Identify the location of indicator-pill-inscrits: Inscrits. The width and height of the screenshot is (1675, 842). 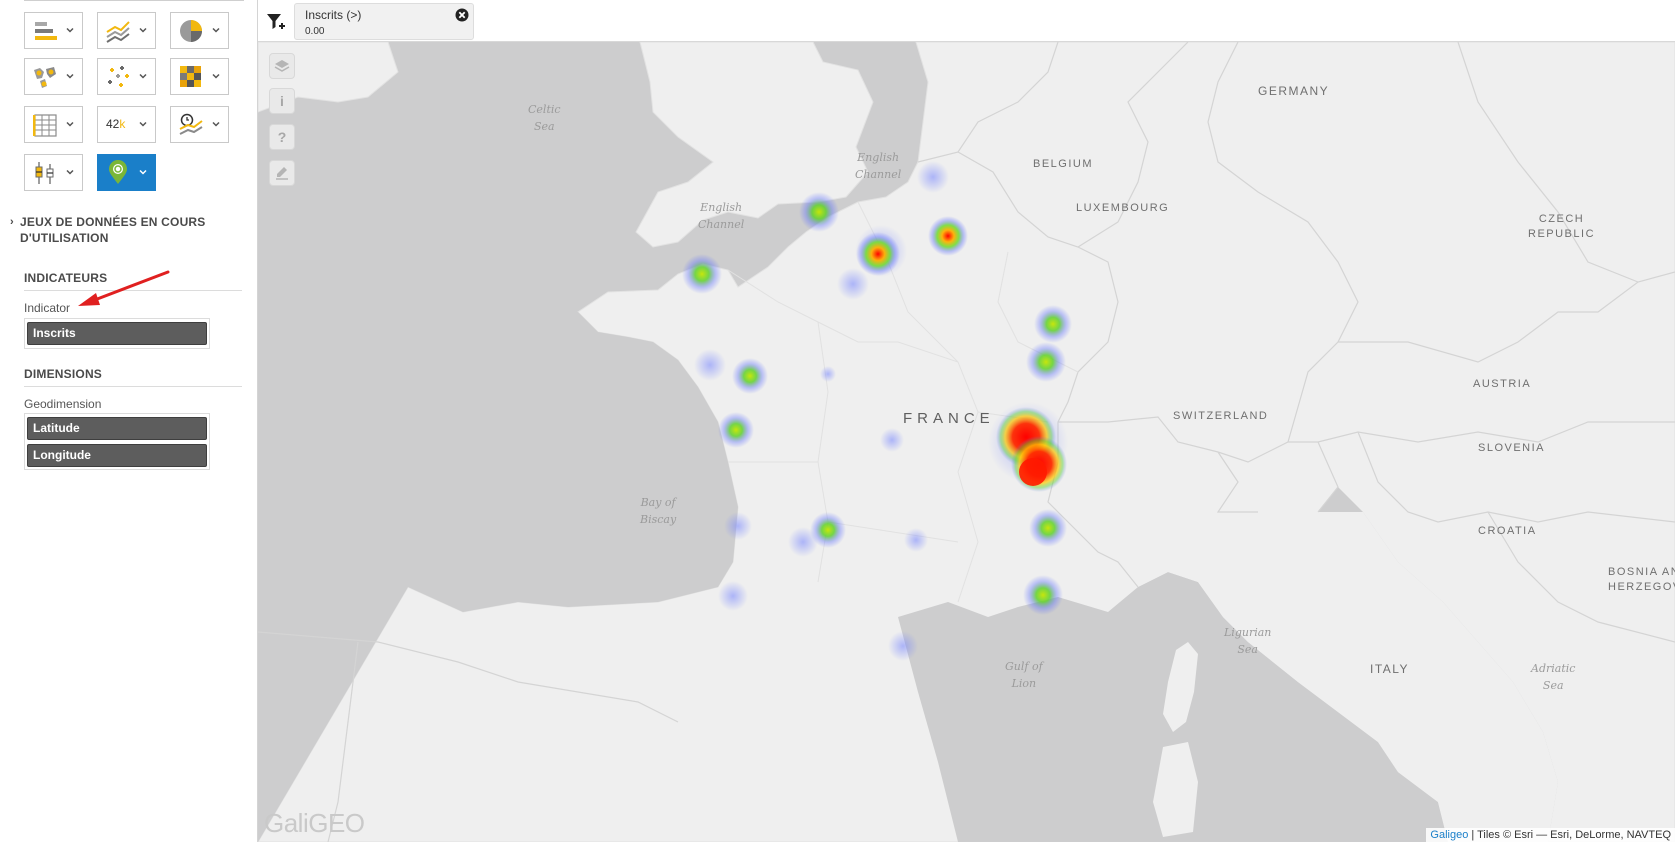
(117, 333).